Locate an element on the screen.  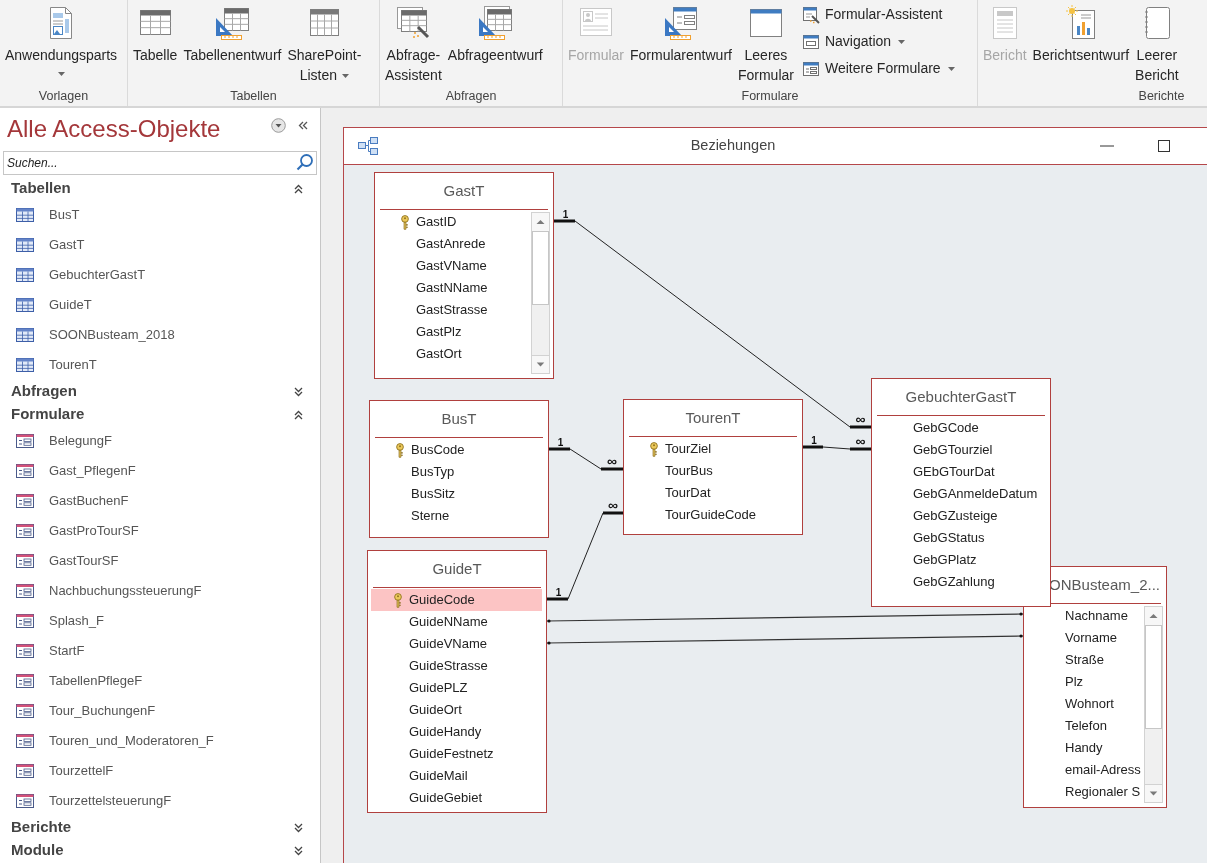
table-field: GuideVName is located at coordinates (456, 644).